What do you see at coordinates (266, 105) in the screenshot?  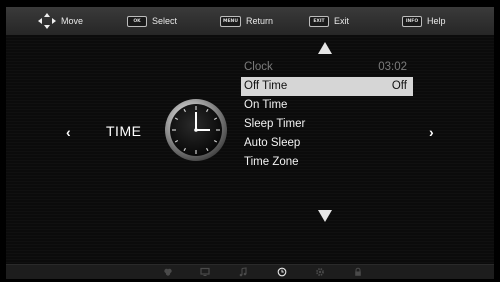 I see `menu-item-label: On Time` at bounding box center [266, 105].